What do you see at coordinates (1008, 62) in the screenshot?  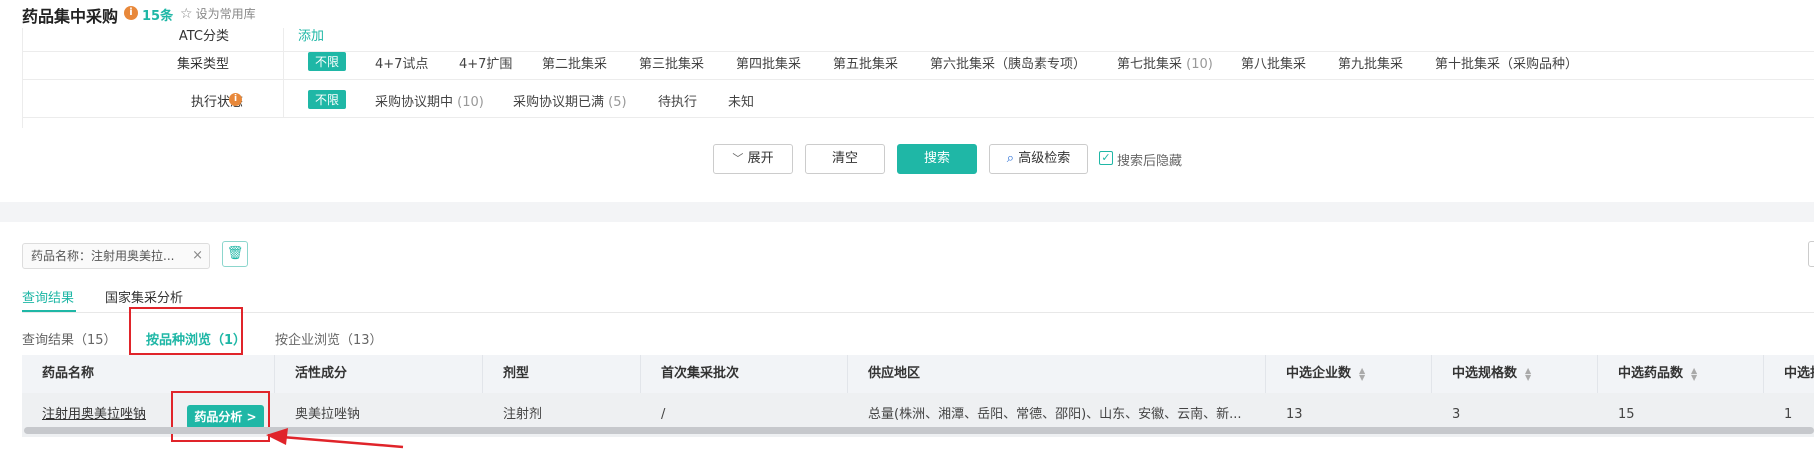 I see `collect-type-option: 第六批集采（胰岛素专项）` at bounding box center [1008, 62].